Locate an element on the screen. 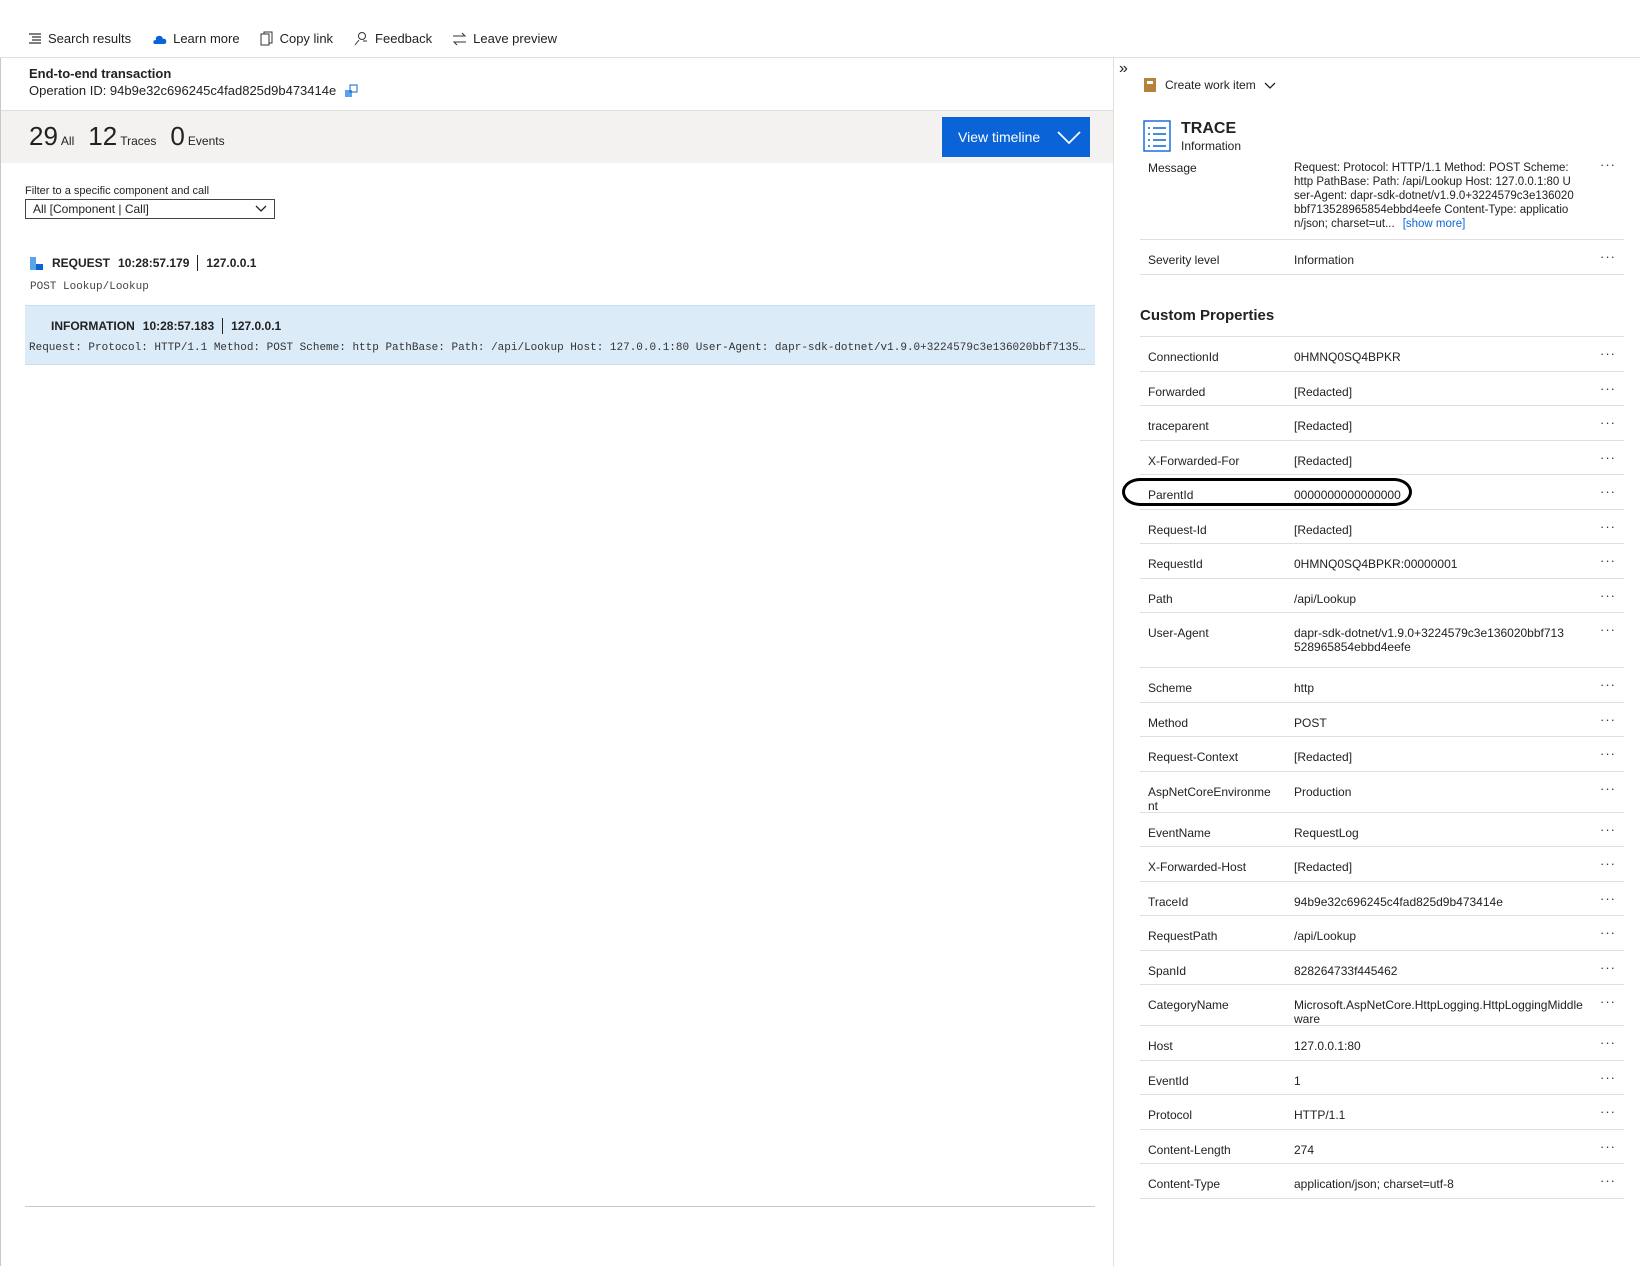 The height and width of the screenshot is (1266, 1640). create-work-item-button: Create work item is located at coordinates (1209, 85).